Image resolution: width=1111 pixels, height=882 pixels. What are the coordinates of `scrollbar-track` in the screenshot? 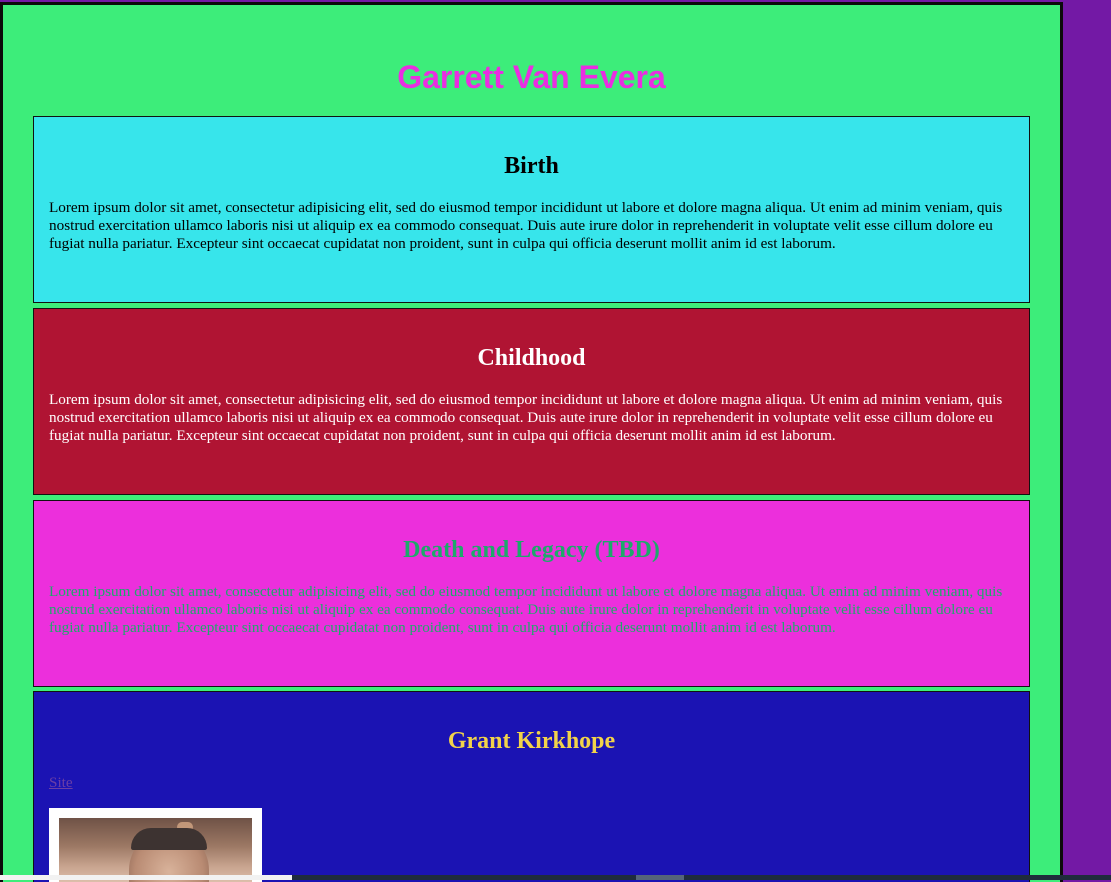 It's located at (146, 877).